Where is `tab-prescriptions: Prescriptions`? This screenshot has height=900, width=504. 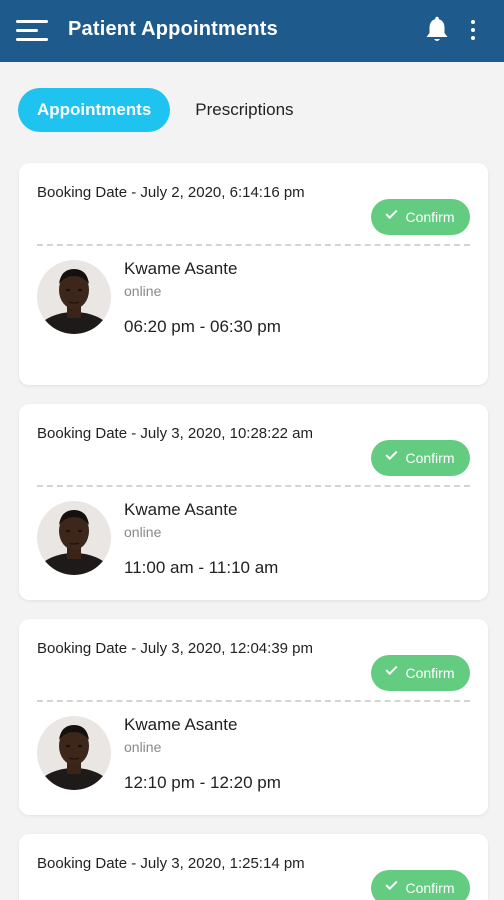 tab-prescriptions: Prescriptions is located at coordinates (244, 110).